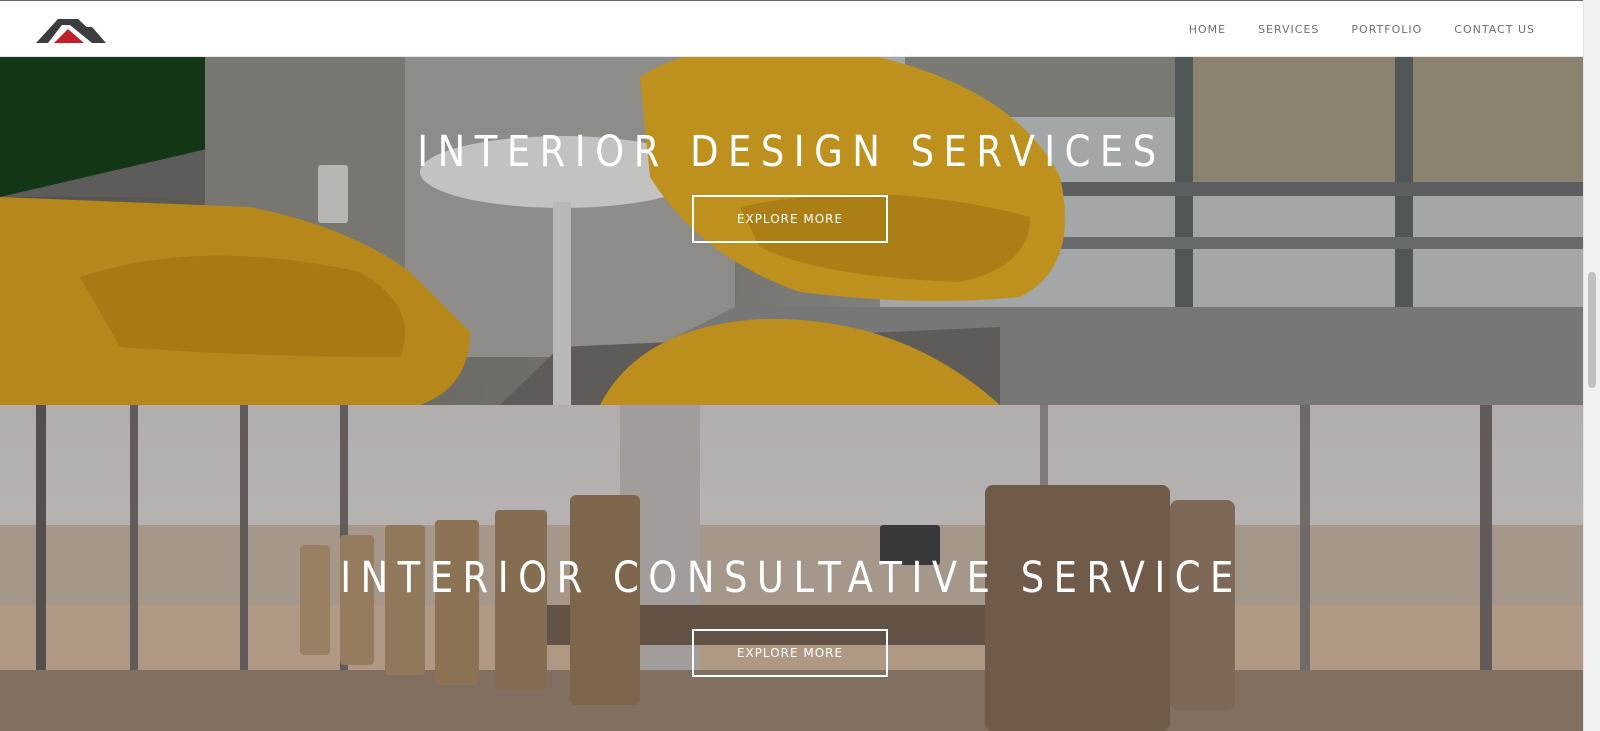 This screenshot has height=731, width=1600. Describe the element at coordinates (1494, 29) in the screenshot. I see `nav-contact-us: CONTACT US` at that location.